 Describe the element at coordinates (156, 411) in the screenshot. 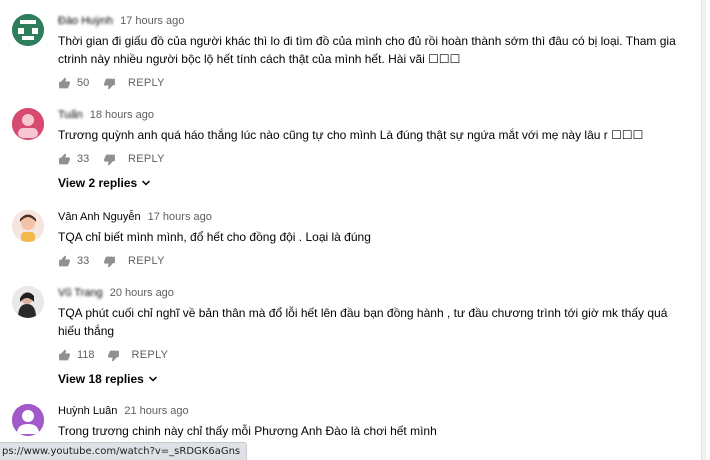

I see `comment-timestamp: 21 hours ago` at that location.